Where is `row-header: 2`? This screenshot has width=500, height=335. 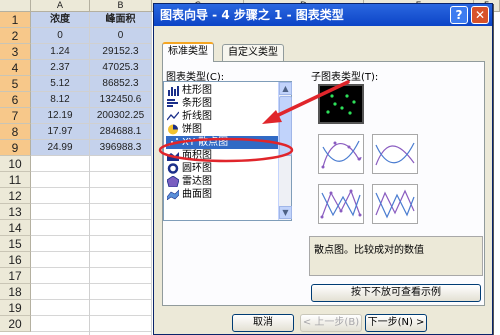 row-header: 2 is located at coordinates (15, 36).